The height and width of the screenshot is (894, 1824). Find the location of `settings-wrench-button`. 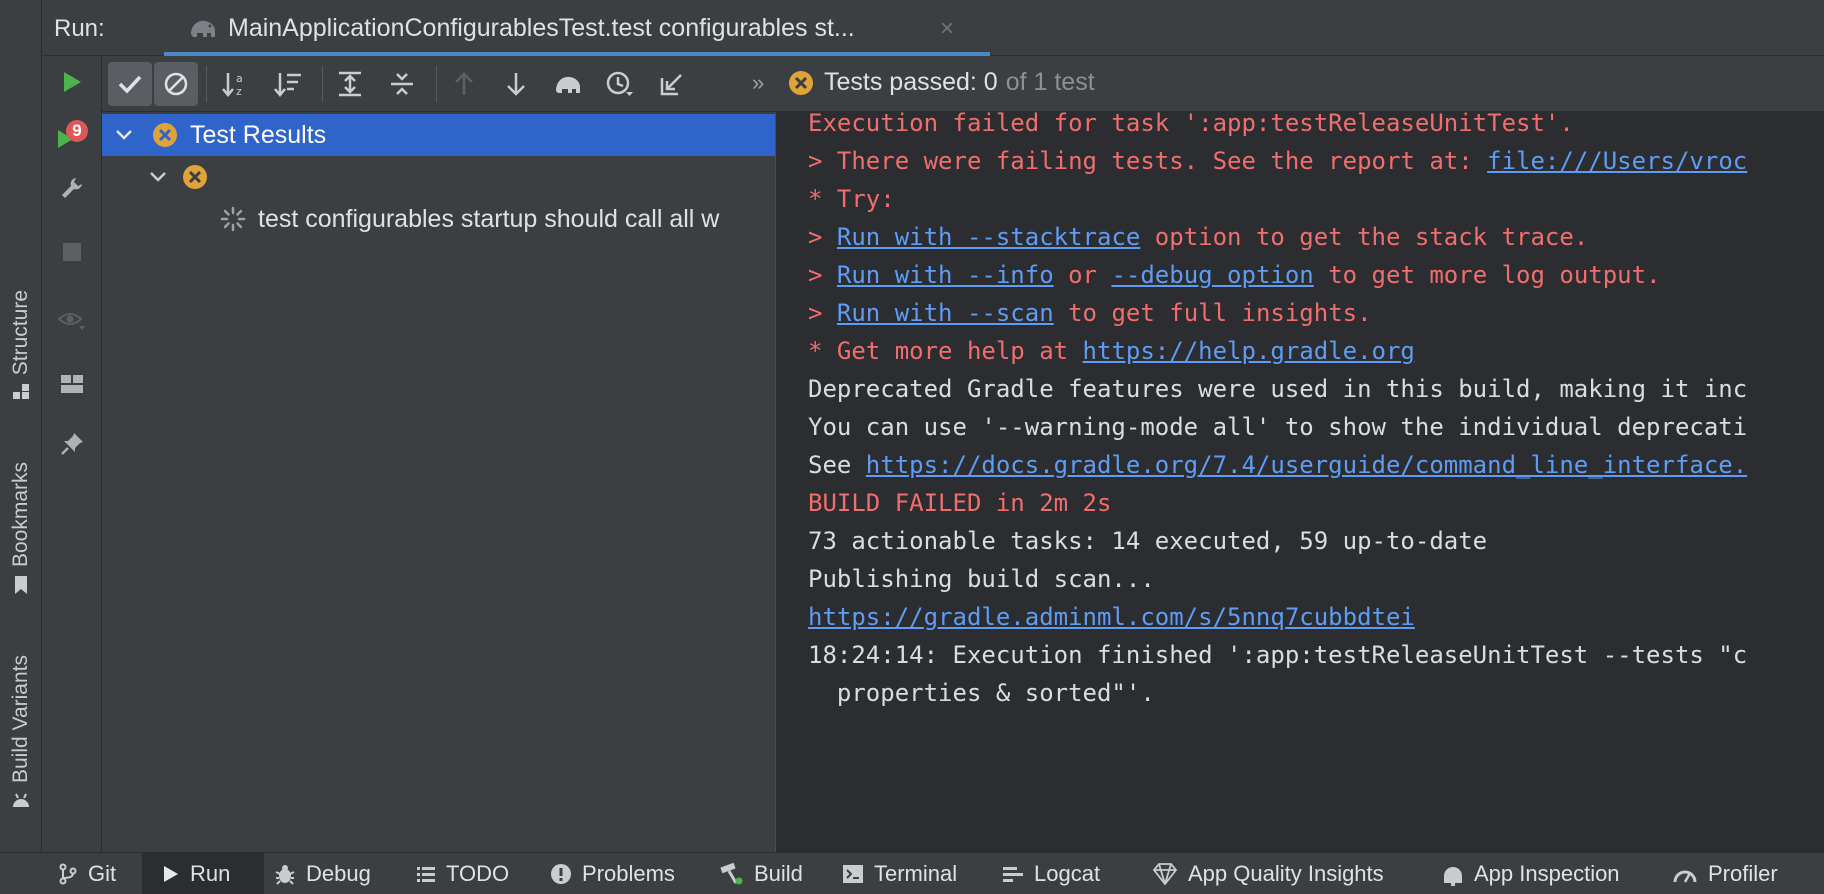

settings-wrench-button is located at coordinates (72, 188).